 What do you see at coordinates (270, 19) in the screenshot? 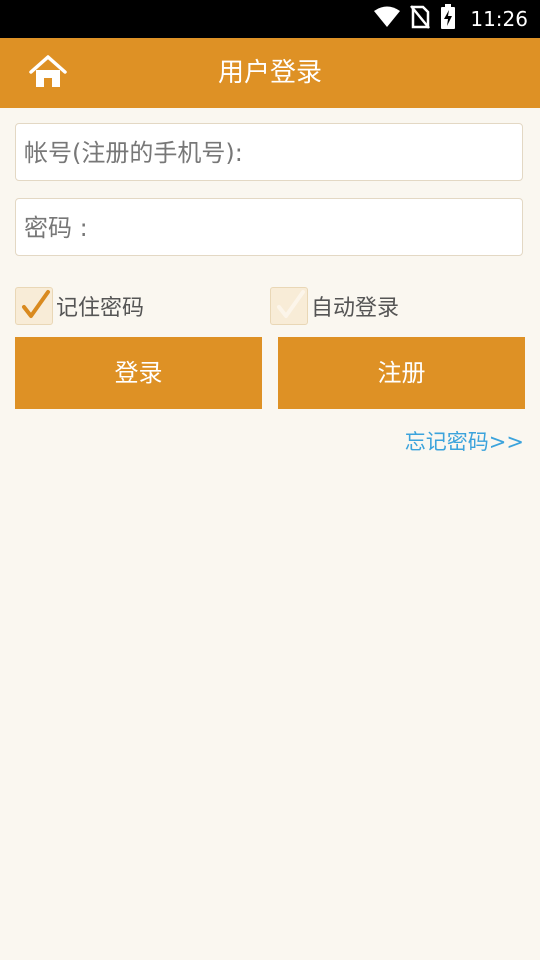
I see `status-bar: 11:26` at bounding box center [270, 19].